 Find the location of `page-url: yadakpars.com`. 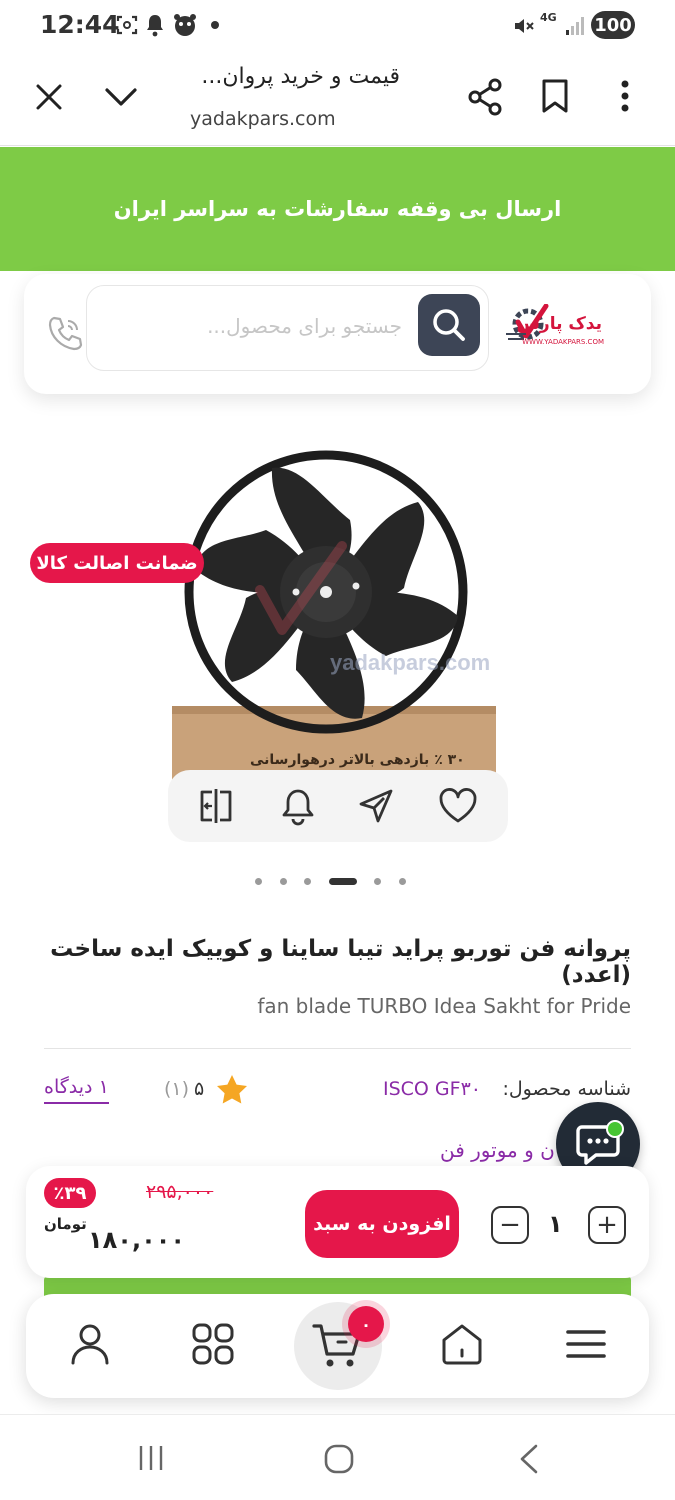

page-url: yadakpars.com is located at coordinates (263, 119).